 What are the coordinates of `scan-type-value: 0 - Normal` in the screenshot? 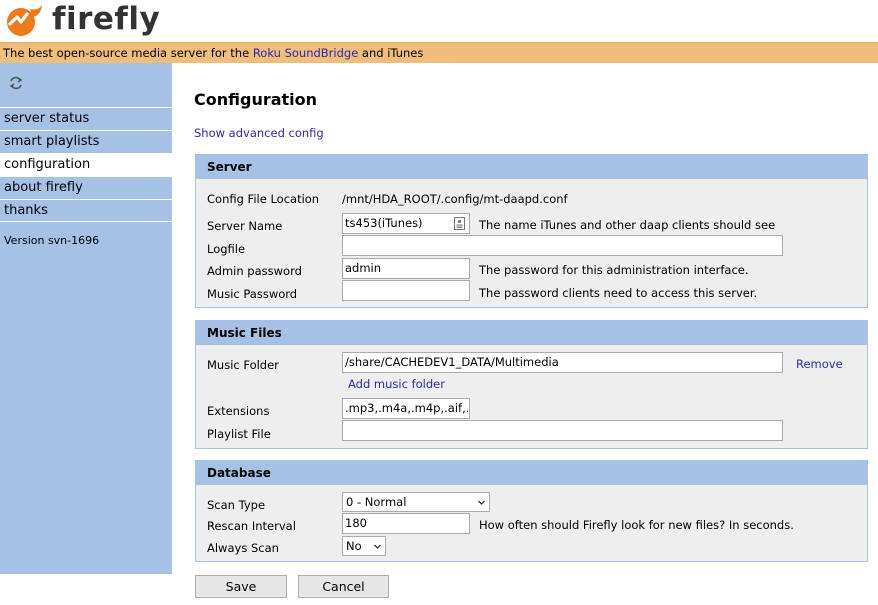 It's located at (376, 502).